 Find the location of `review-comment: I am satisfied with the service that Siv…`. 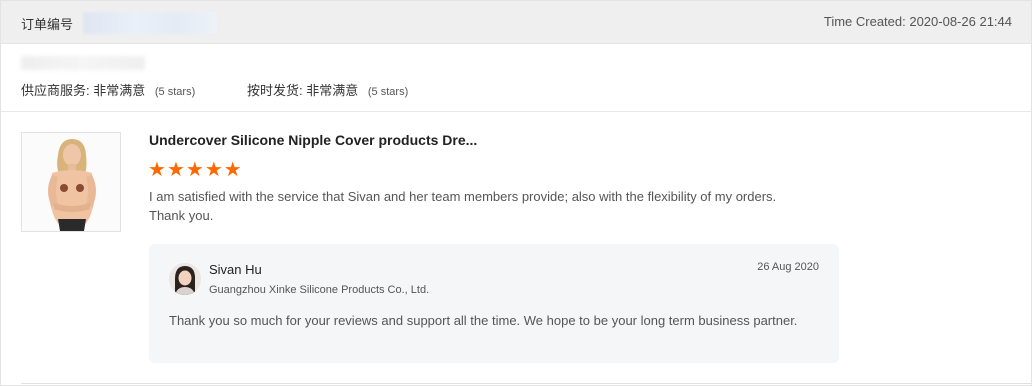

review-comment: I am satisfied with the service that Siv… is located at coordinates (463, 206).